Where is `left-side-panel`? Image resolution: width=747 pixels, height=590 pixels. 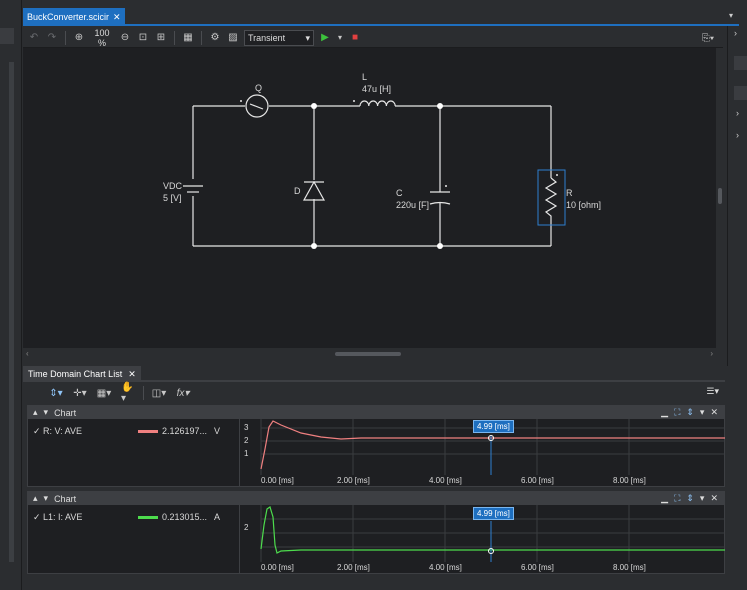
left-side-panel is located at coordinates (11, 295).